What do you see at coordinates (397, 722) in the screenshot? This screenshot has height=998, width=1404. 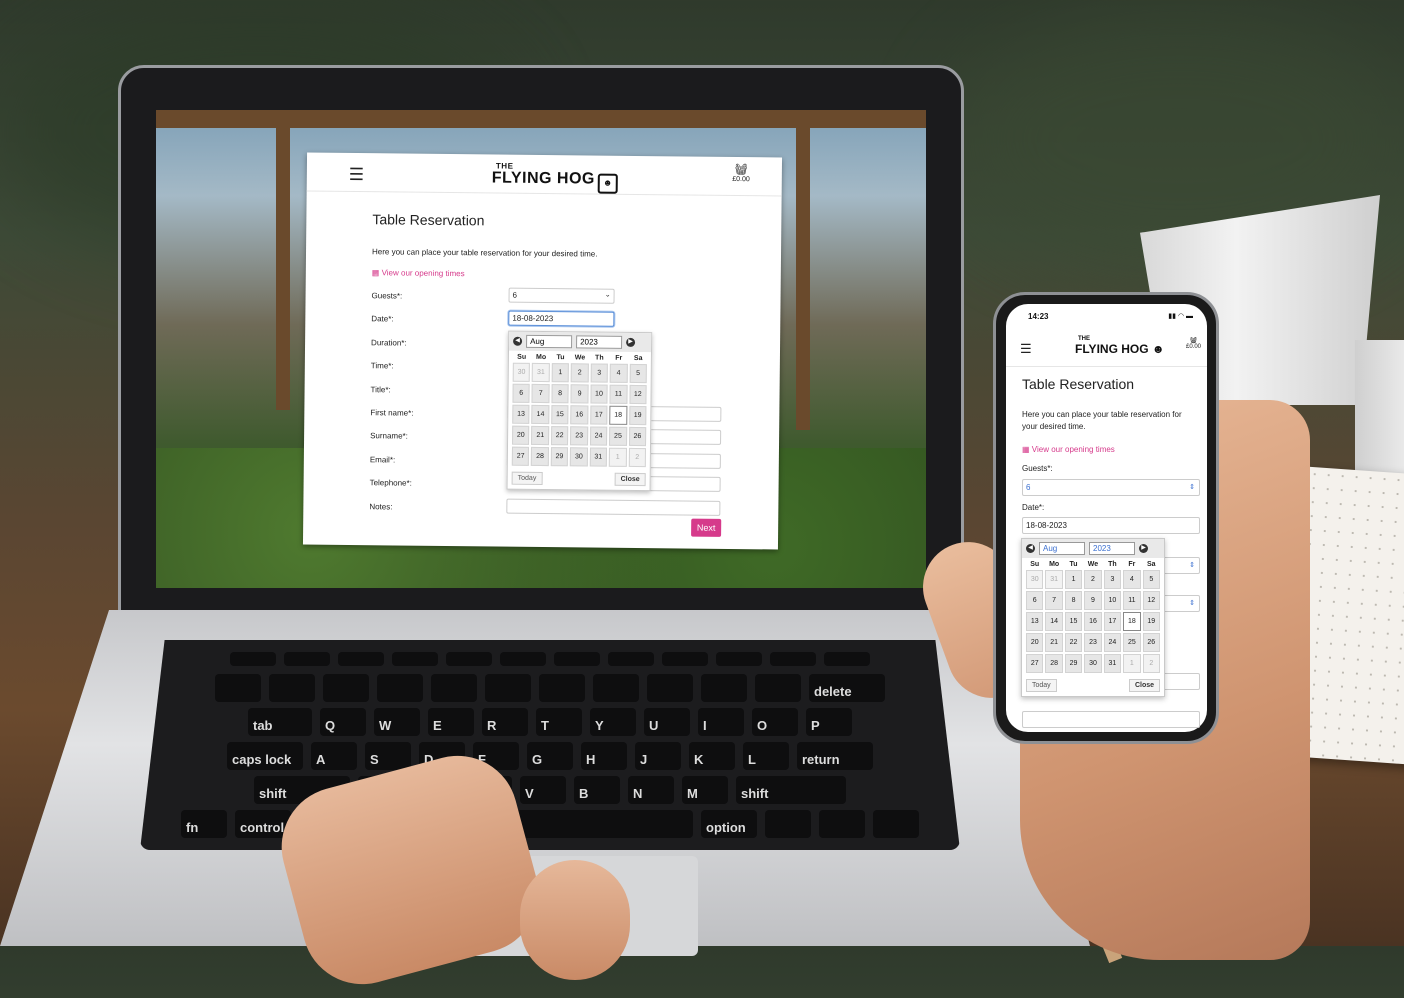 I see `key-w: W` at bounding box center [397, 722].